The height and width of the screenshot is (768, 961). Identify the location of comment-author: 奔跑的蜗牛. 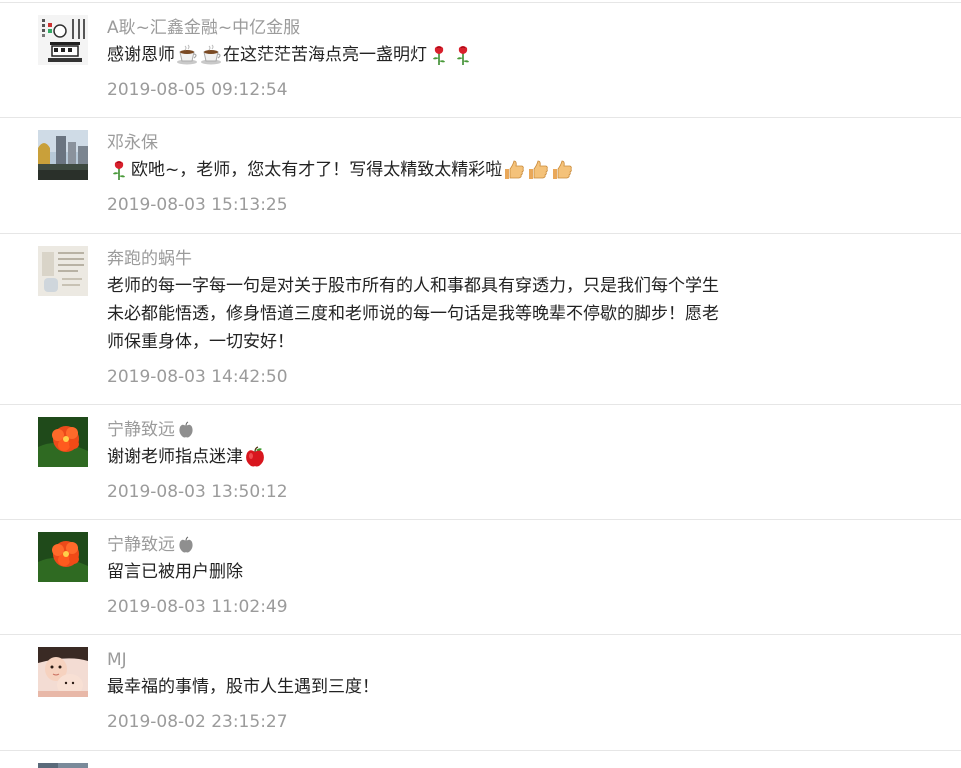
(427, 259).